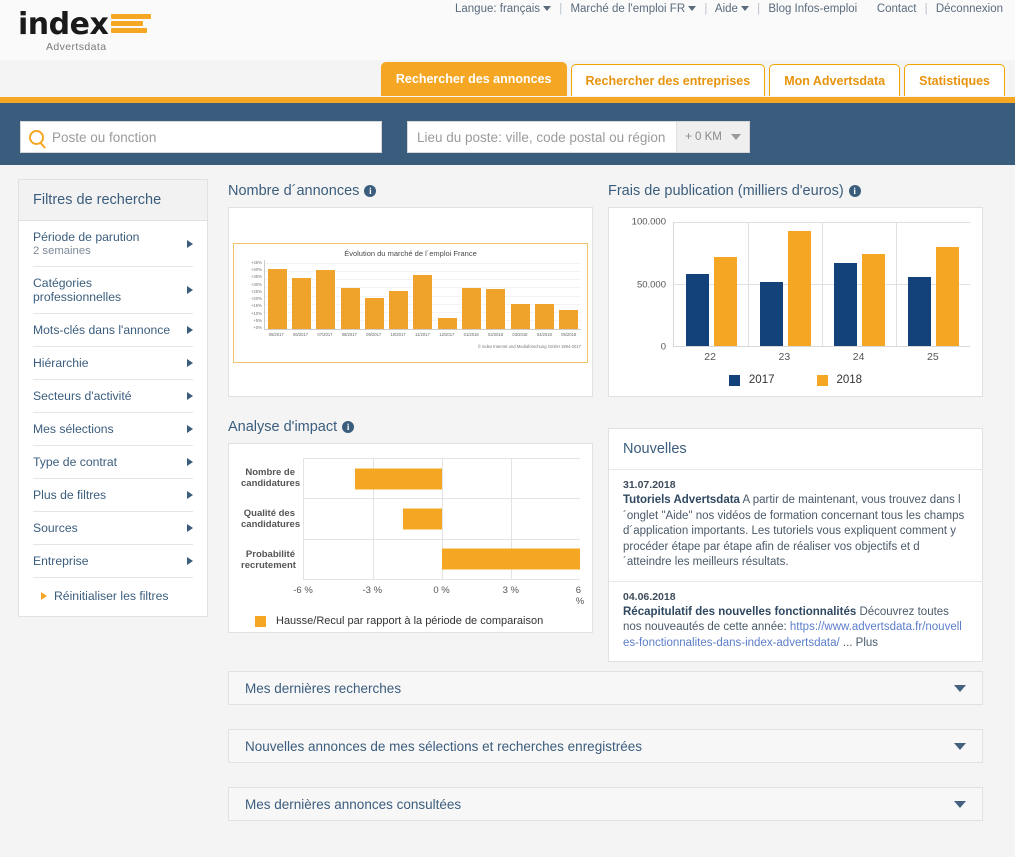 The height and width of the screenshot is (857, 1015). Describe the element at coordinates (55, 528) in the screenshot. I see `filter-label: Sources` at that location.